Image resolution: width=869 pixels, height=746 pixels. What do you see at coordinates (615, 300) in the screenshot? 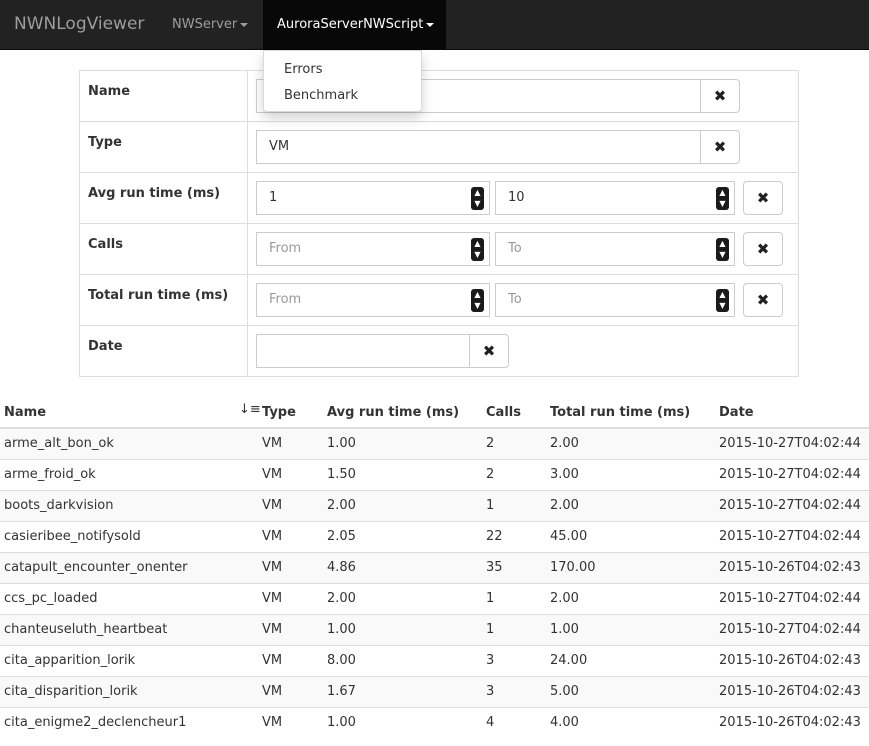
I see `total-to-input: To ▲ ▼` at bounding box center [615, 300].